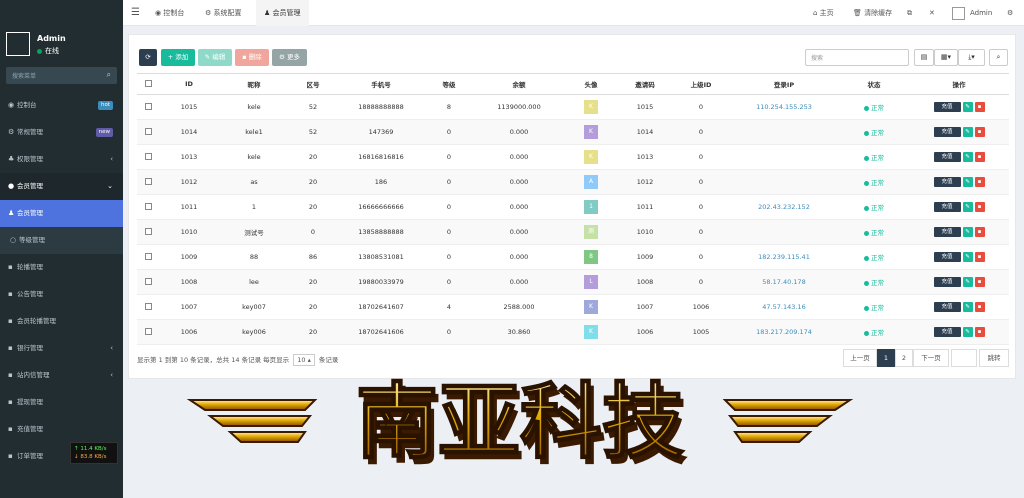 This screenshot has height=498, width=1024. Describe the element at coordinates (872, 13) in the screenshot. I see `clear-cache-button: 🗑 清除缓存` at that location.